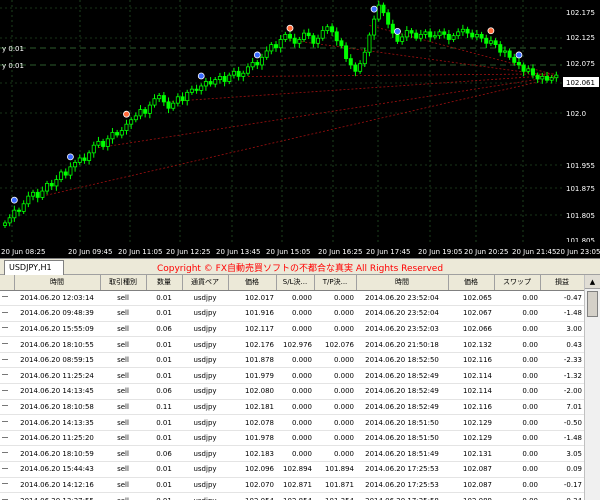 The image size is (600, 500). What do you see at coordinates (164, 329) in the screenshot?
I see `table-cell: 0.06` at bounding box center [164, 329].